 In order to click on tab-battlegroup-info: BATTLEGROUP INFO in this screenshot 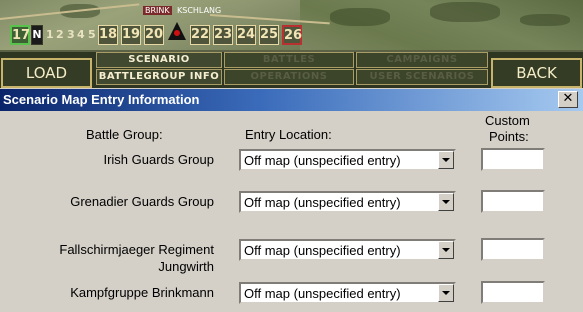, I will do `click(159, 77)`.